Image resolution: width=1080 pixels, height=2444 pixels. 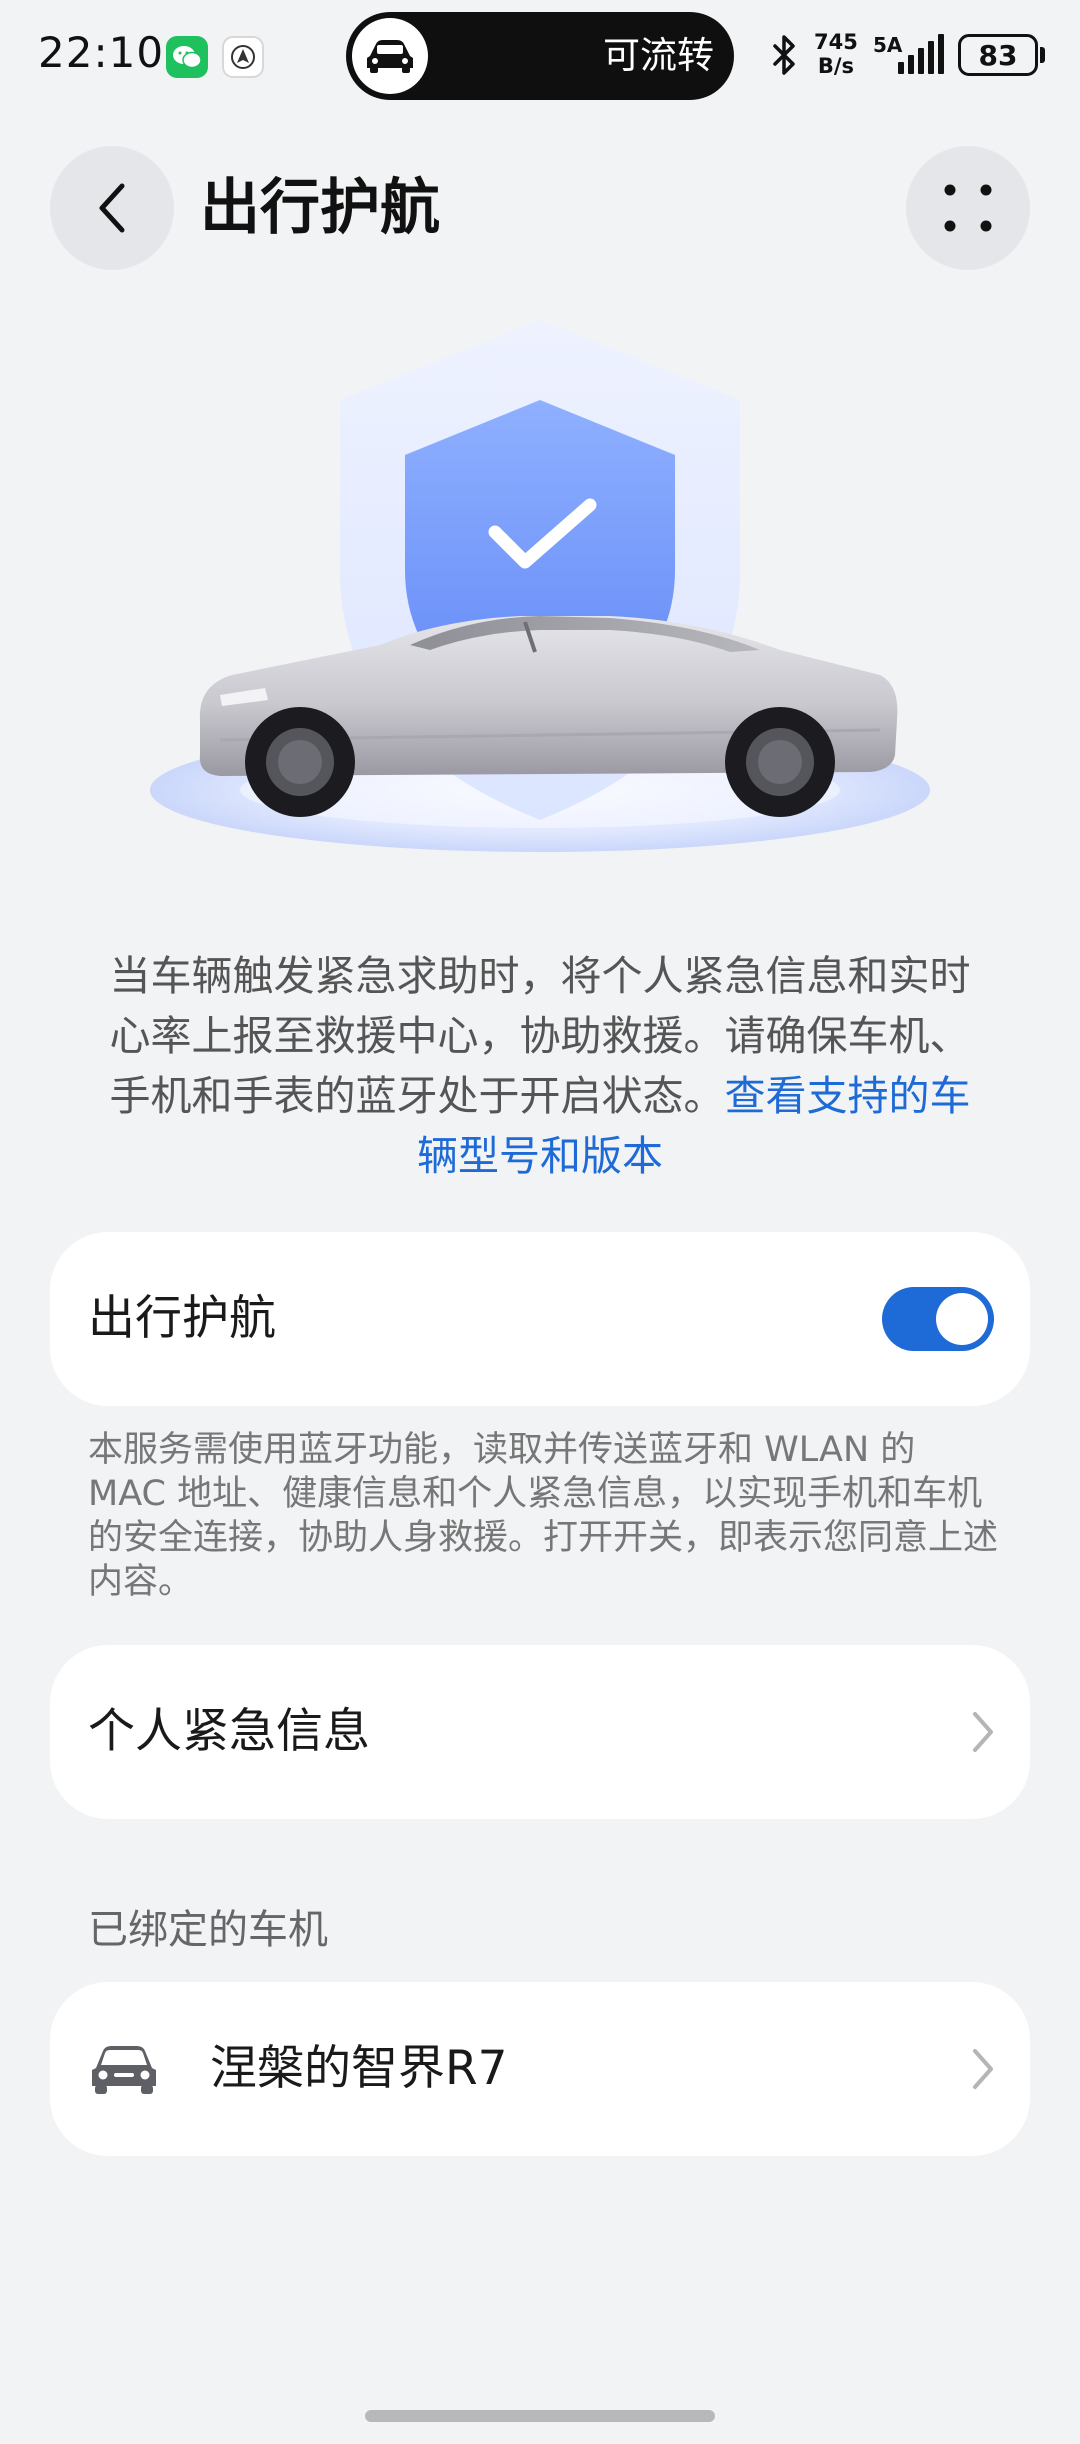 I want to click on live-activity-text: 可流转, so click(x=658, y=55).